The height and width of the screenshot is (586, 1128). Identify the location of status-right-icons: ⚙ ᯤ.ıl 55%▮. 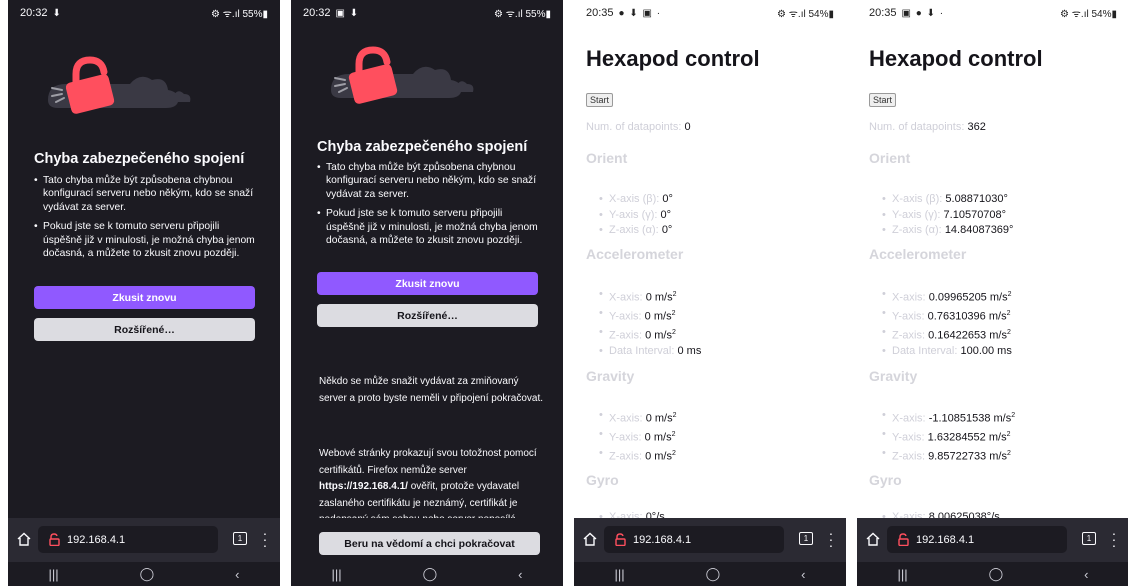
(522, 14).